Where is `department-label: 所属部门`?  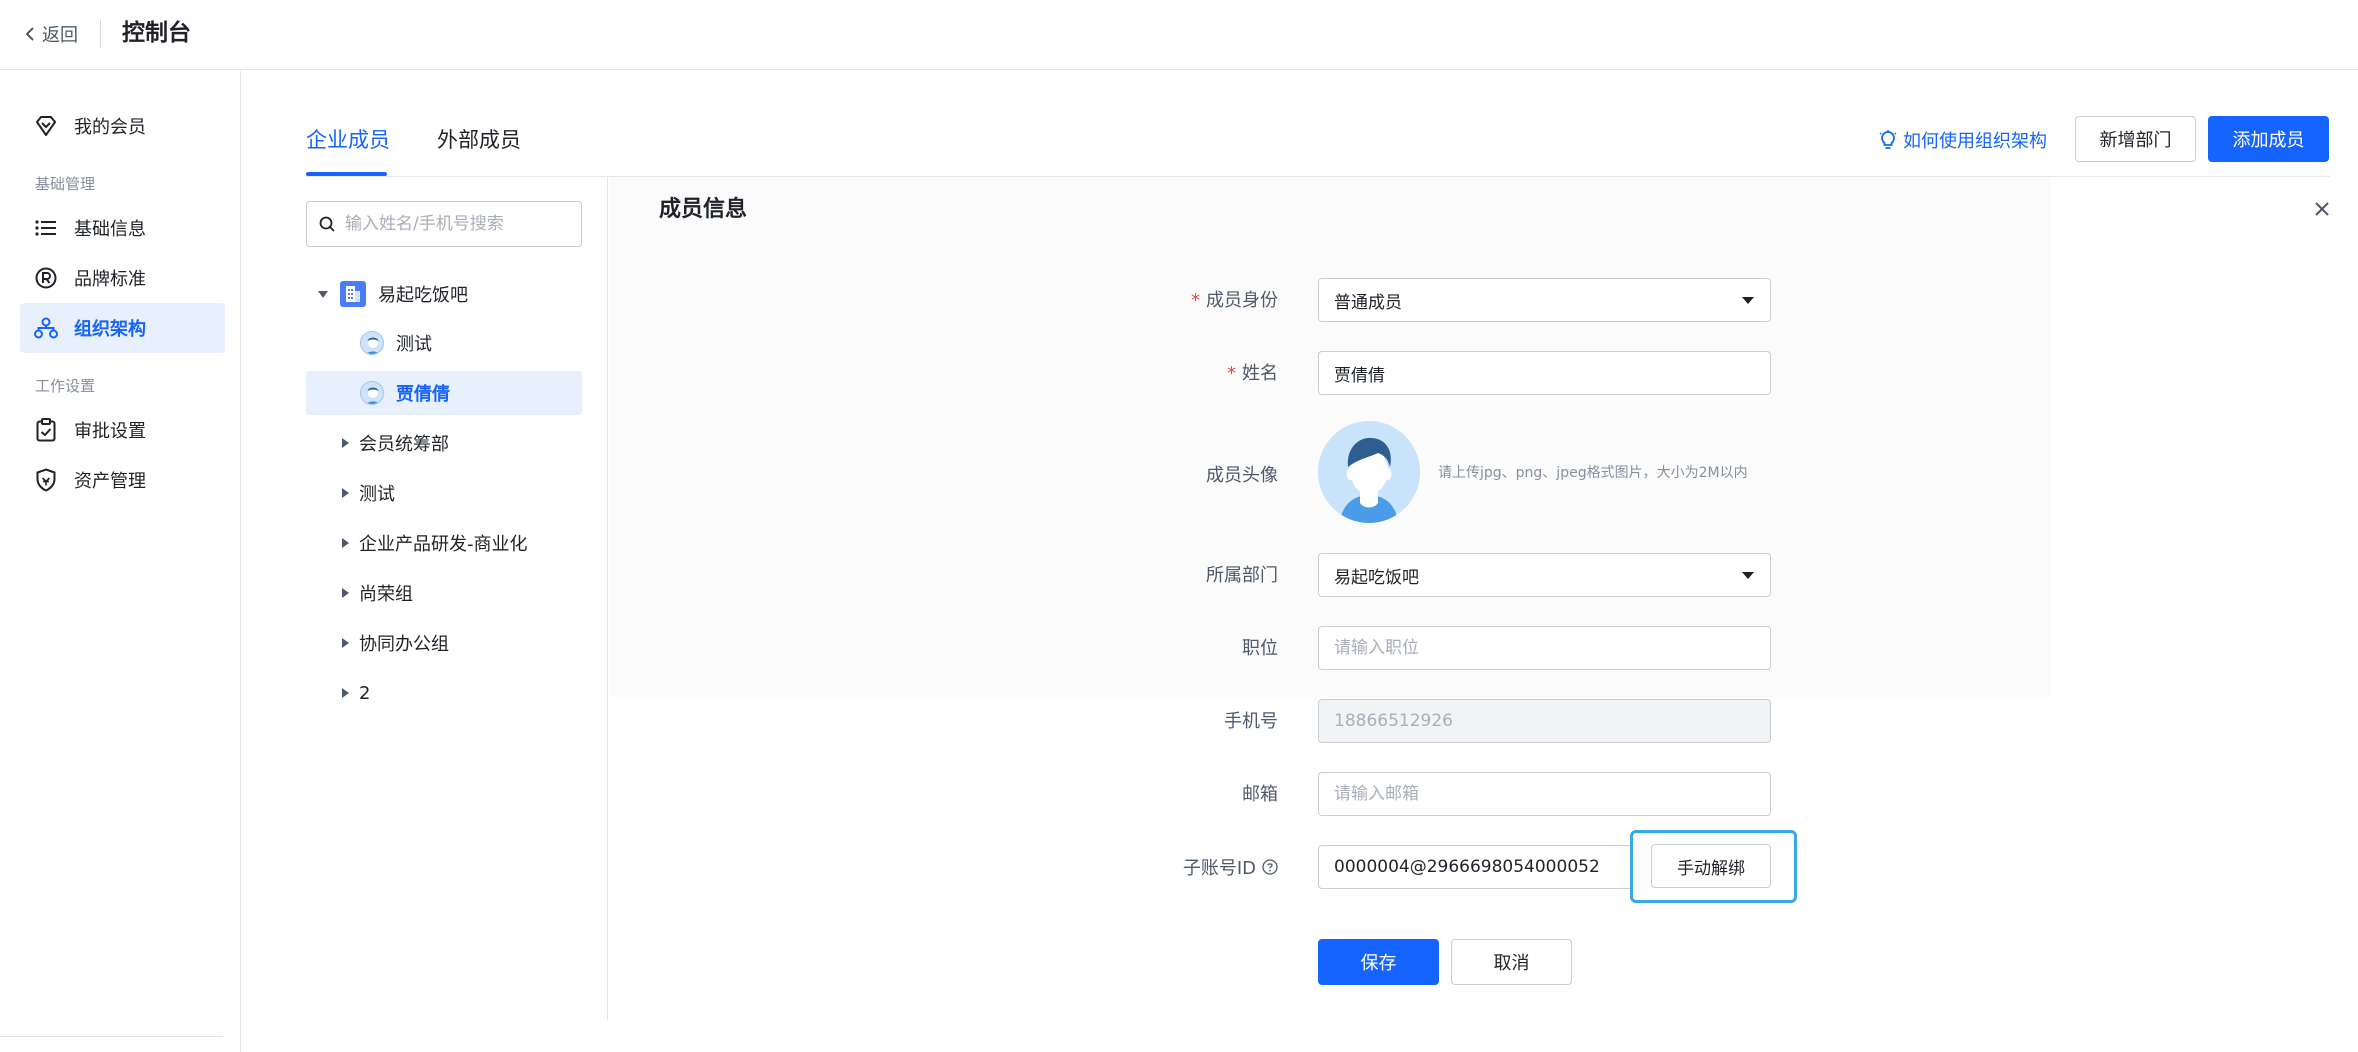 department-label: 所属部门 is located at coordinates (1242, 575).